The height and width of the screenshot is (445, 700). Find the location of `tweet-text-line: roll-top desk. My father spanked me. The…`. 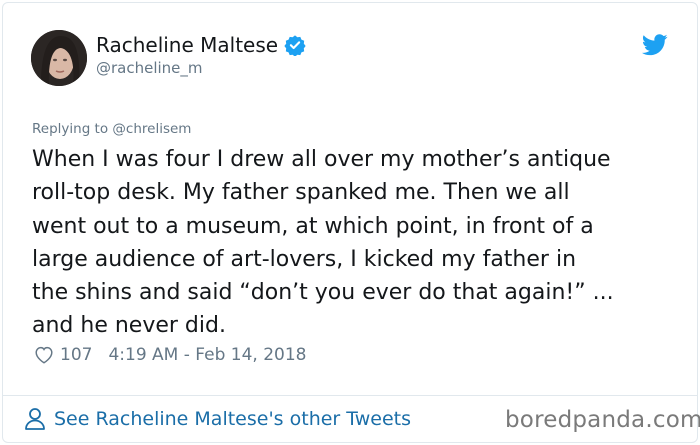

tweet-text-line: roll-top desk. My father spanked me. The… is located at coordinates (301, 193).